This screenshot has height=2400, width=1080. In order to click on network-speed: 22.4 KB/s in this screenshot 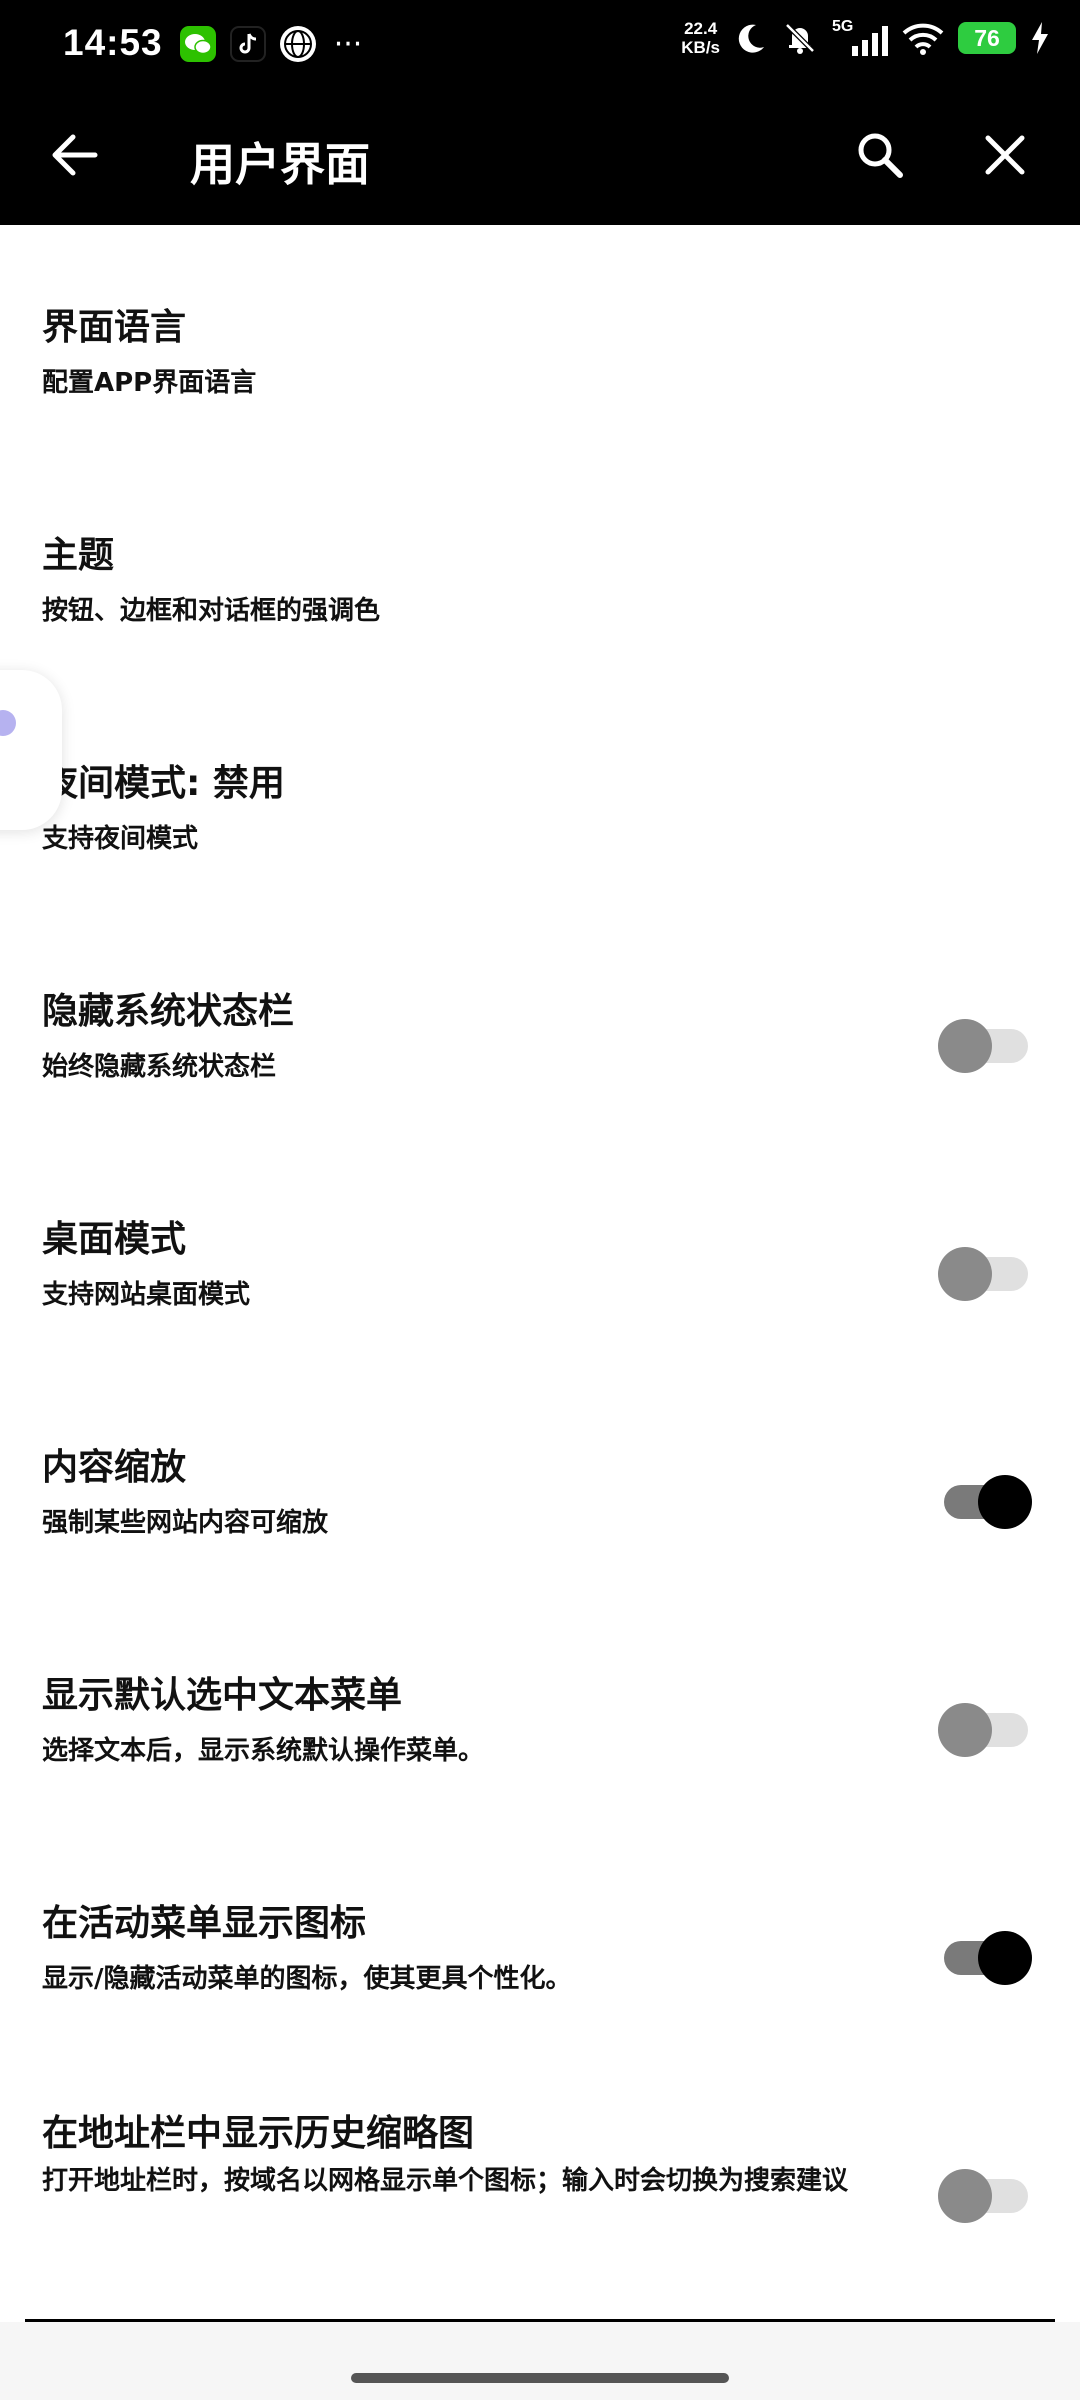, I will do `click(700, 38)`.